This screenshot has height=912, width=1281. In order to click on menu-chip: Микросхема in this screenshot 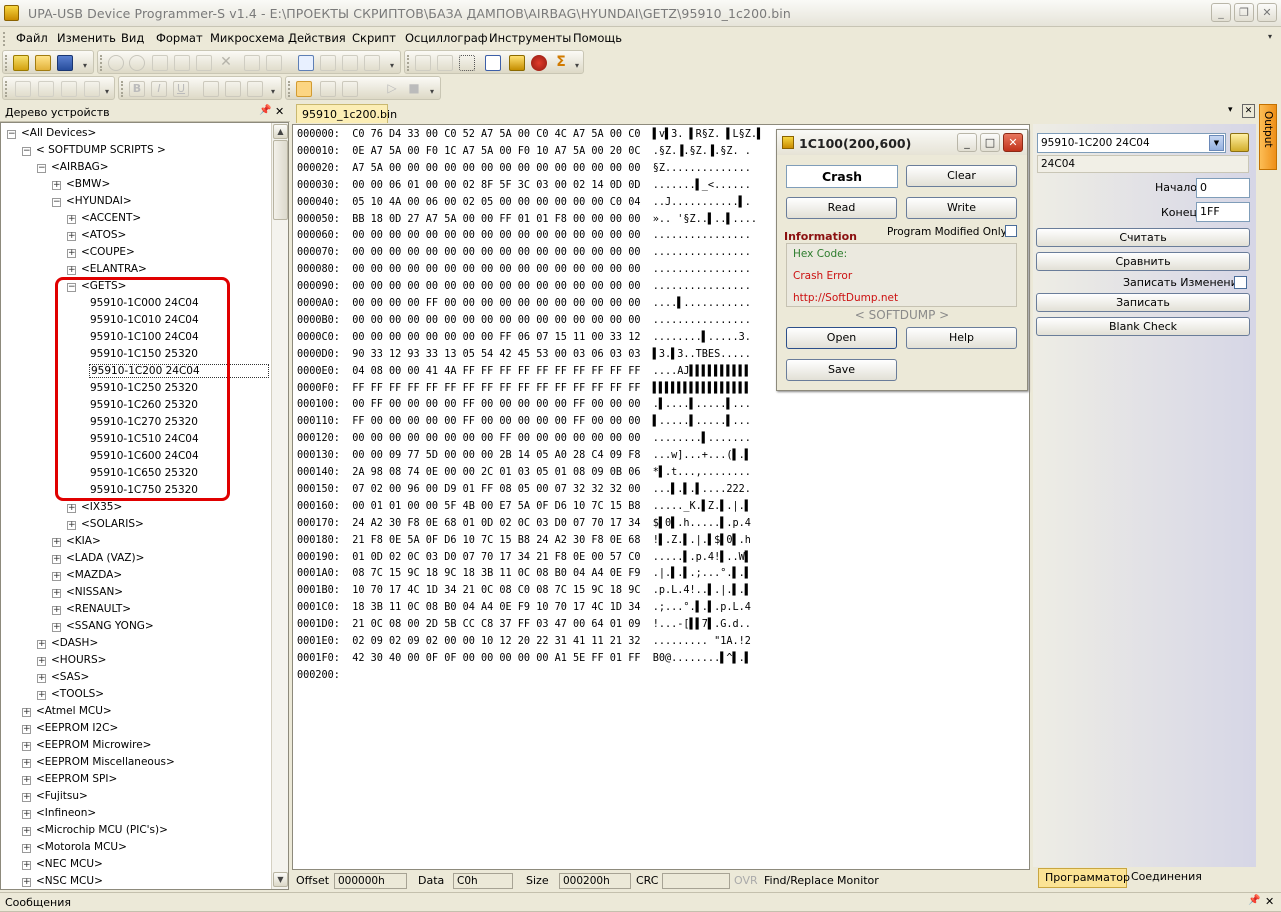, I will do `click(247, 38)`.